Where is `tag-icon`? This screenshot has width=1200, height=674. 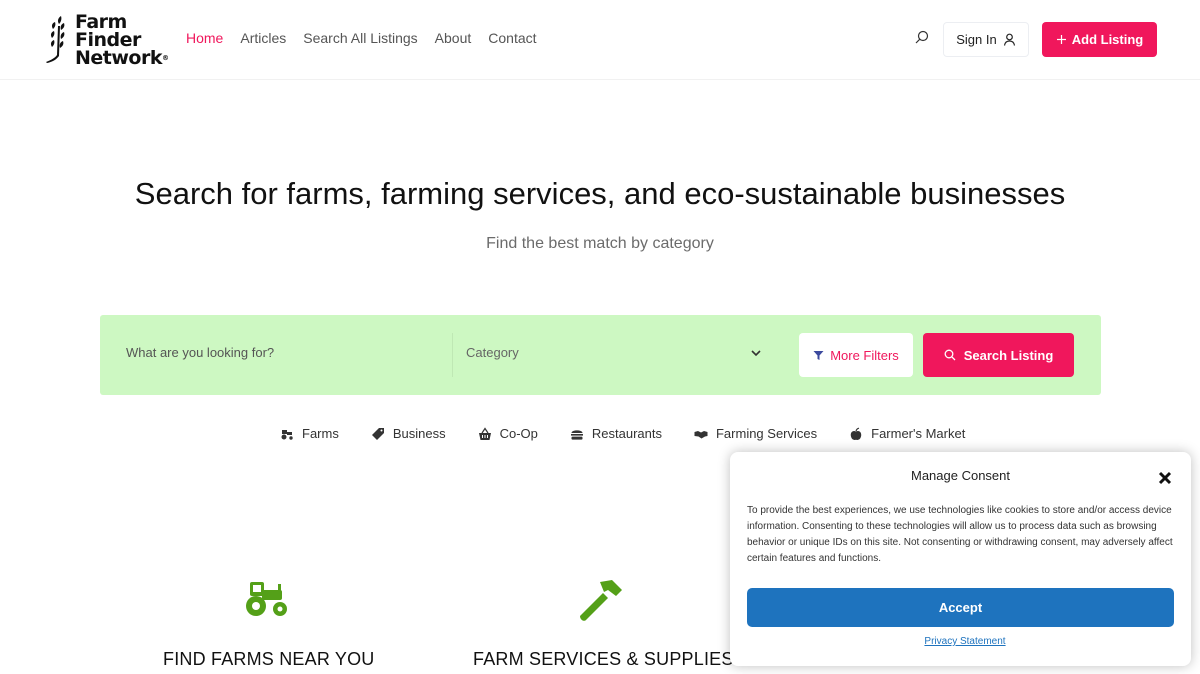
tag-icon is located at coordinates (377, 433).